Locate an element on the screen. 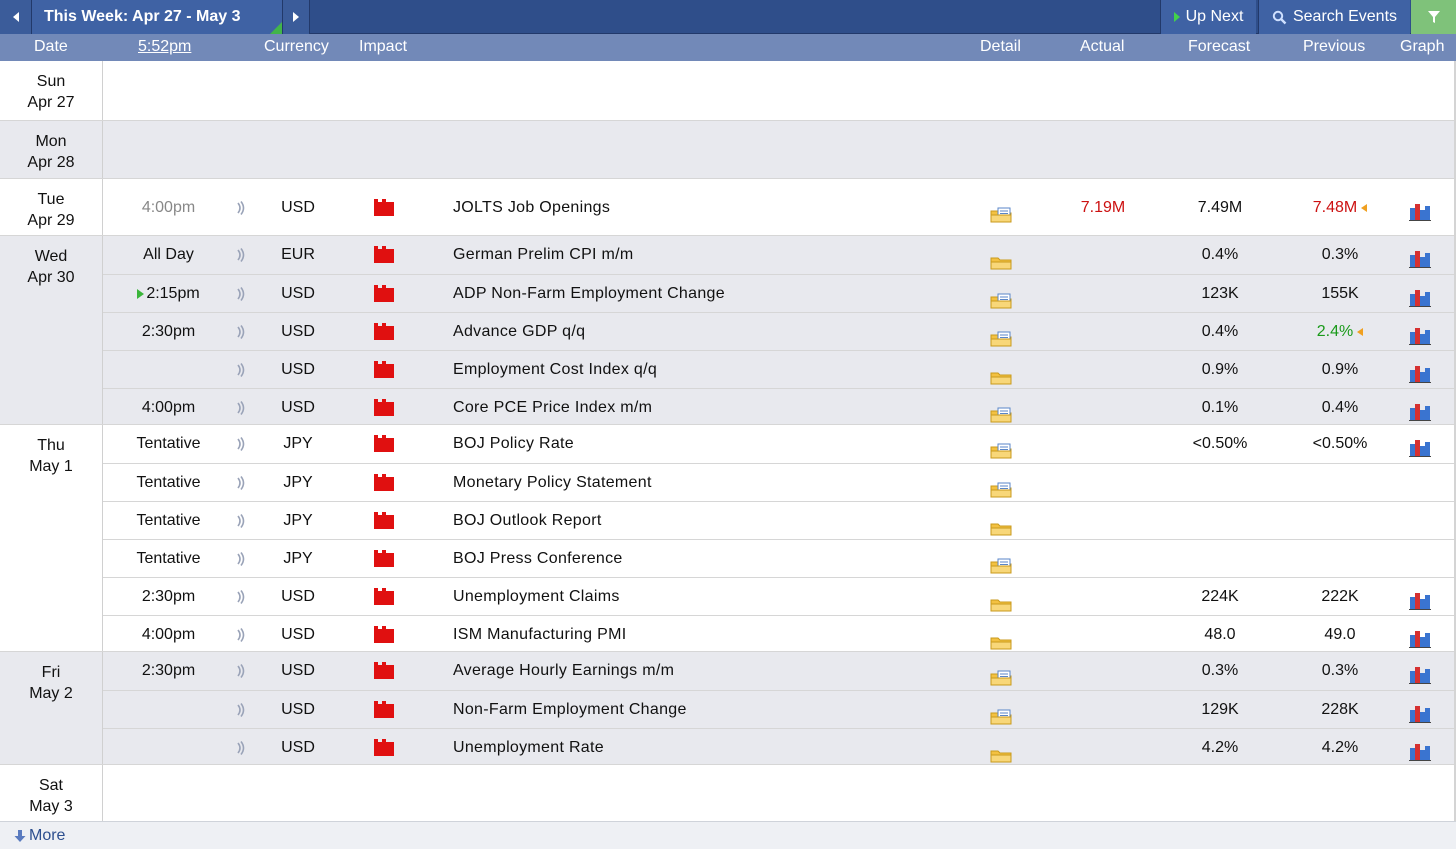 This screenshot has width=1456, height=849. event-title: Monetary Policy Statement is located at coordinates (703, 482).